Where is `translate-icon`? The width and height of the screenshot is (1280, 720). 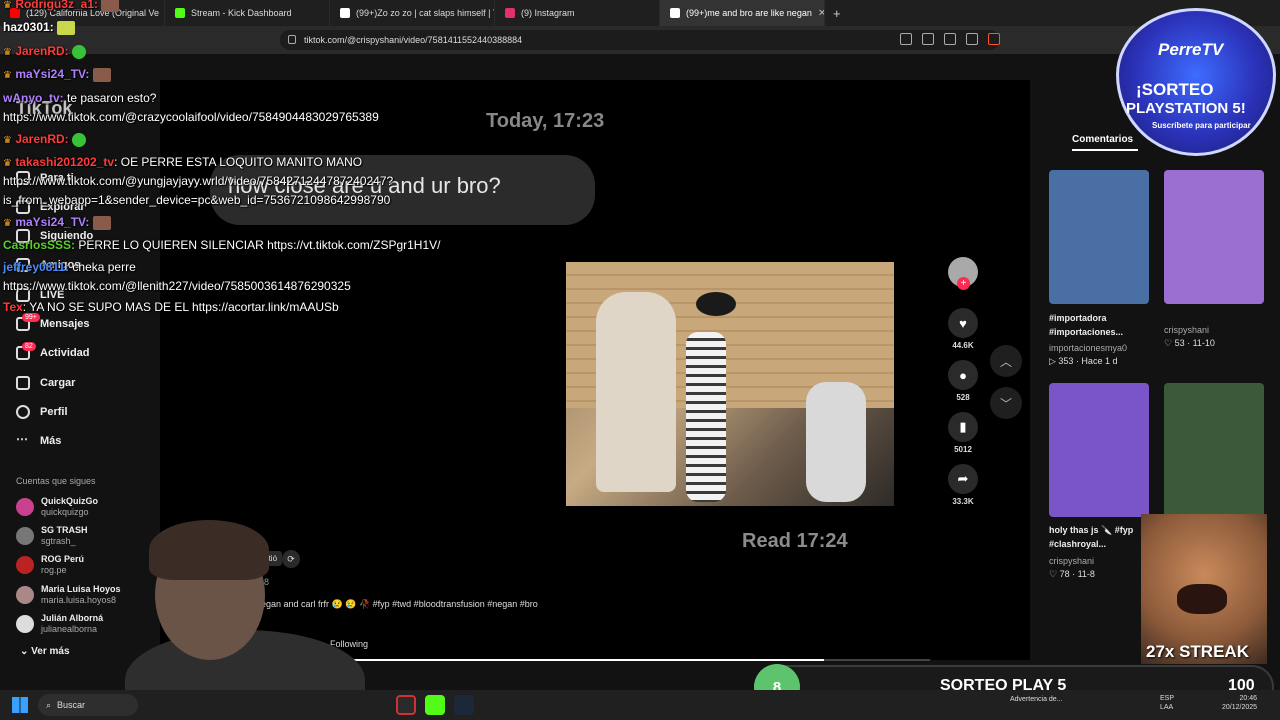
translate-icon is located at coordinates (950, 39).